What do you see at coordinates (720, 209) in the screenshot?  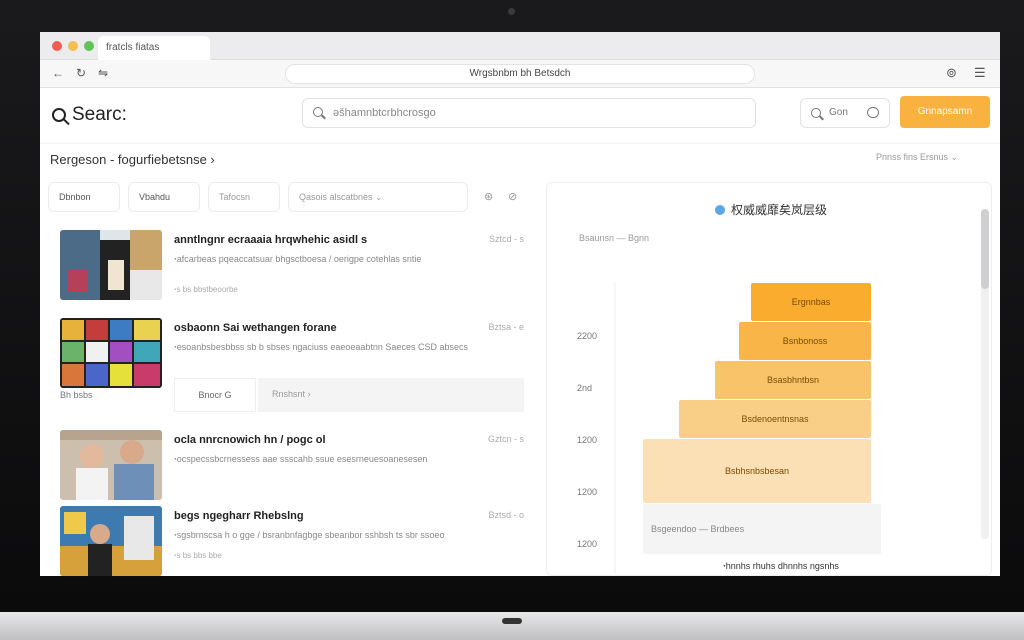 I see `chart-legend-dot` at bounding box center [720, 209].